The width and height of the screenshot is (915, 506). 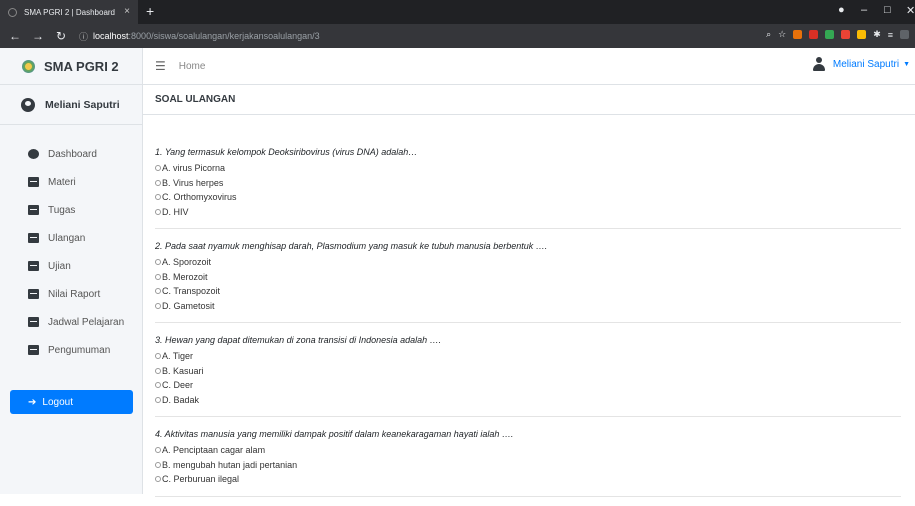 What do you see at coordinates (79, 350) in the screenshot?
I see `sidebar-item-label: Pengumuman` at bounding box center [79, 350].